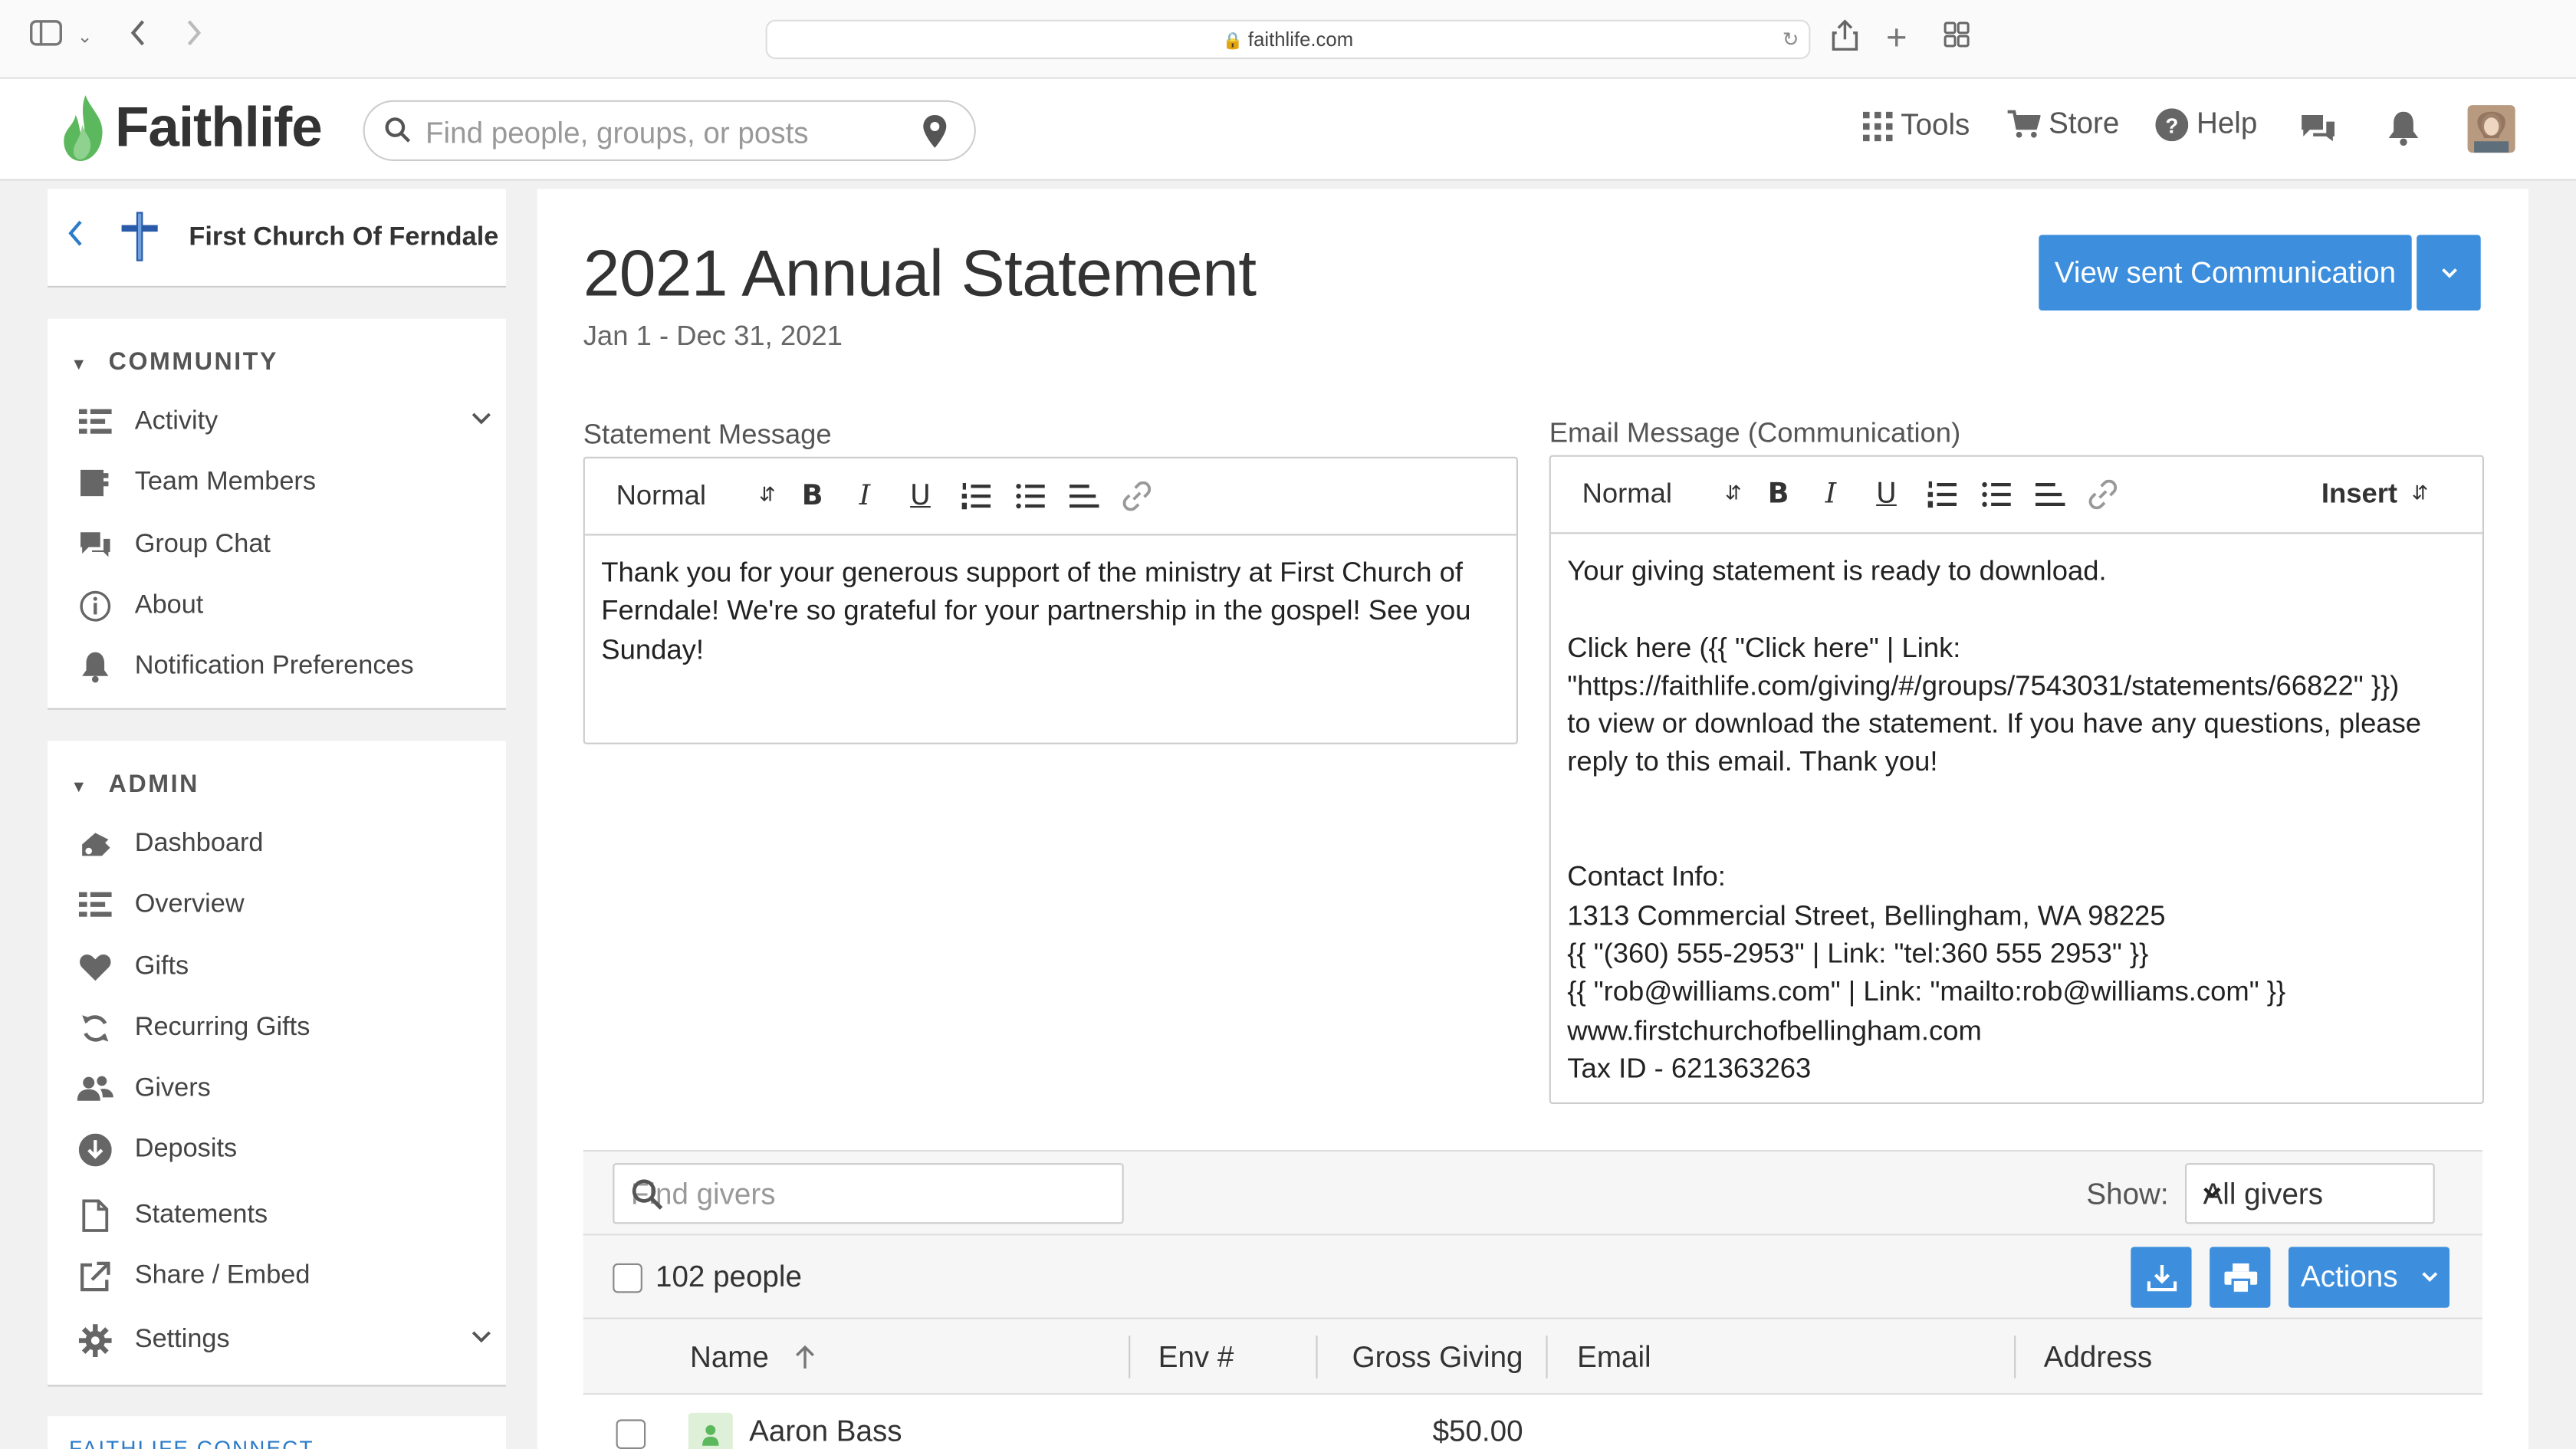 This screenshot has width=2576, height=1449. I want to click on download-button, so click(2161, 1278).